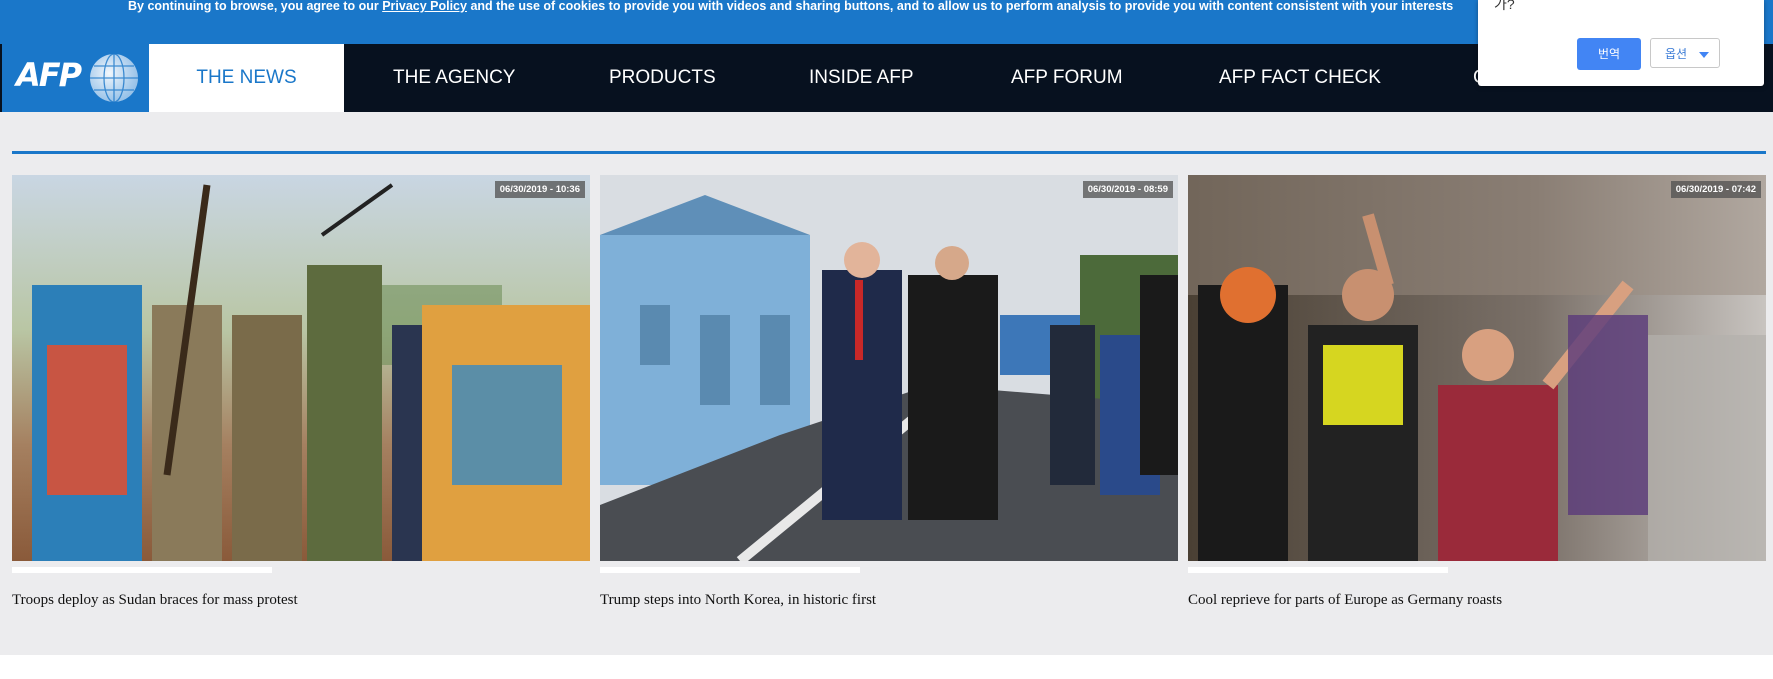 This screenshot has height=679, width=1773. I want to click on timestamp-badge: 06/30/2019 - 08:59, so click(1127, 189).